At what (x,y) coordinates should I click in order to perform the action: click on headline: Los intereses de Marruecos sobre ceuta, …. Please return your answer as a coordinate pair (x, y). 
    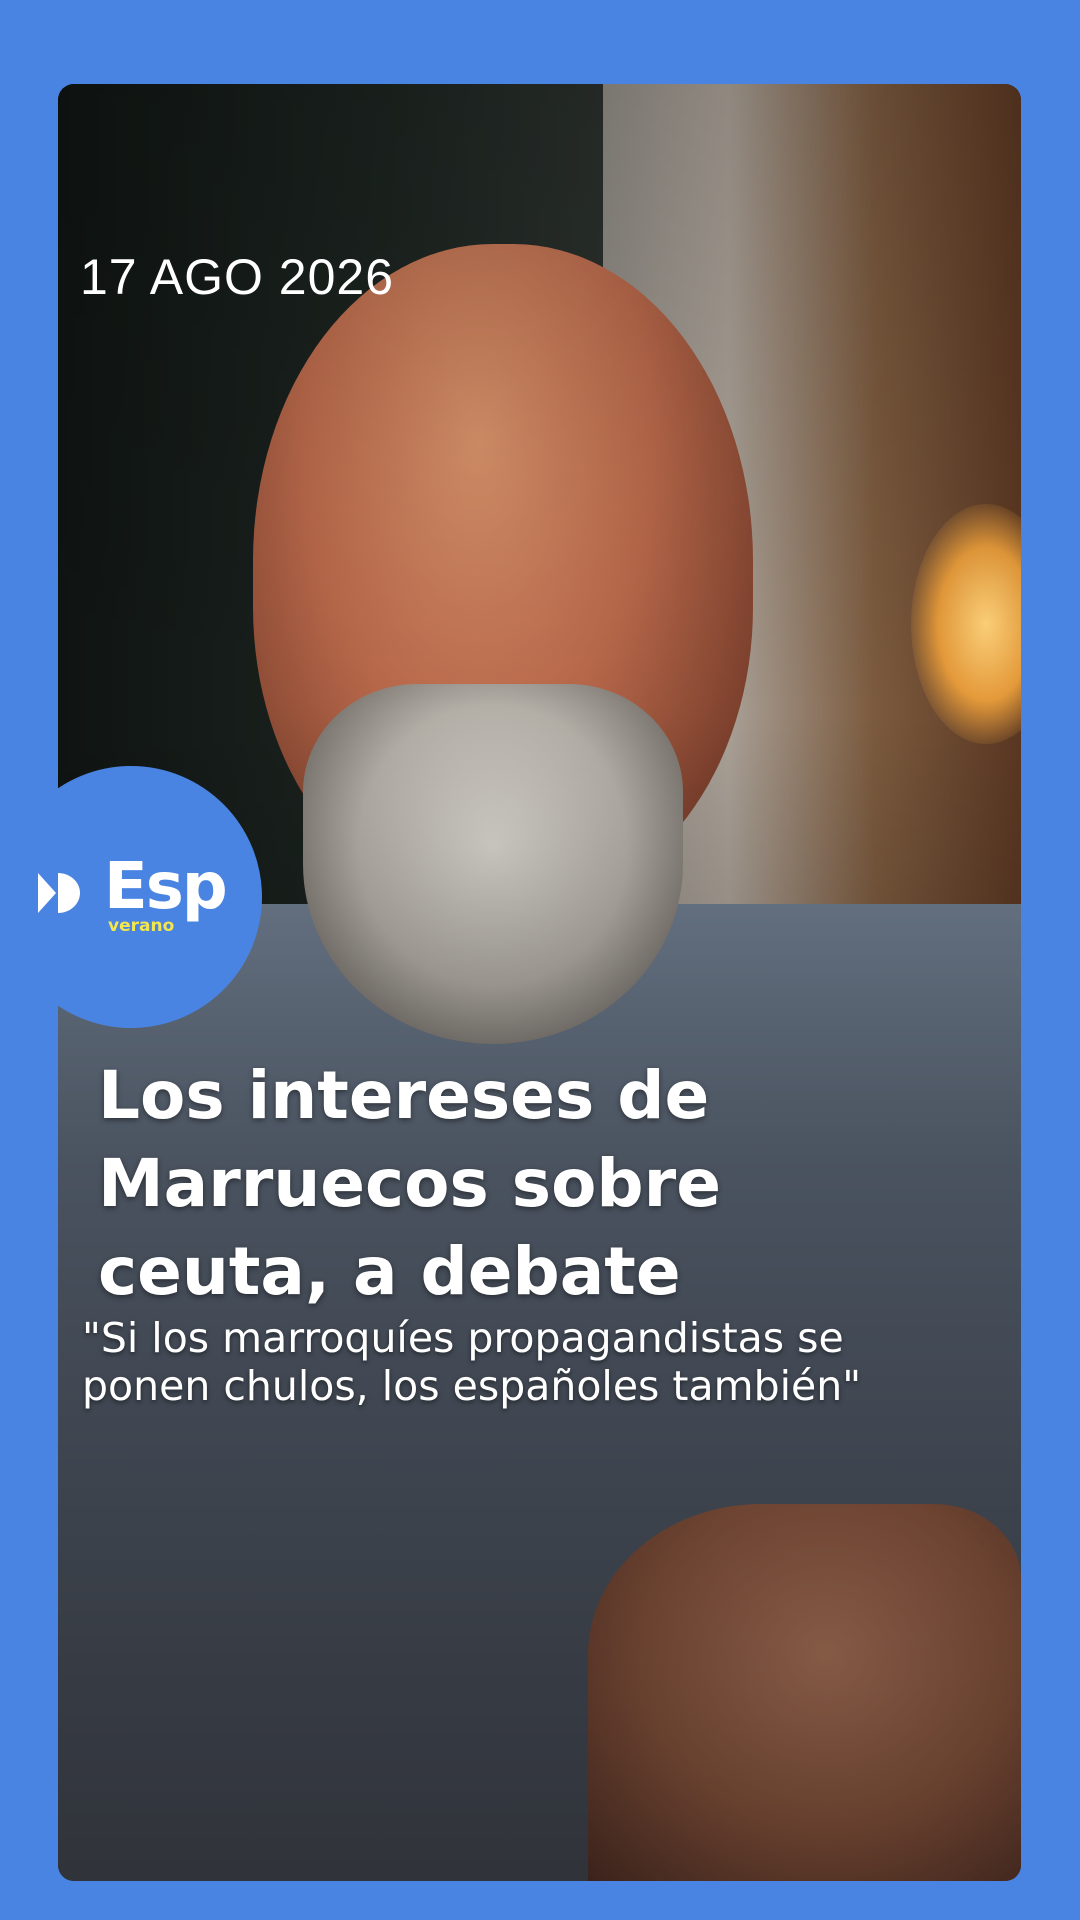
    Looking at the image, I should click on (538, 1184).